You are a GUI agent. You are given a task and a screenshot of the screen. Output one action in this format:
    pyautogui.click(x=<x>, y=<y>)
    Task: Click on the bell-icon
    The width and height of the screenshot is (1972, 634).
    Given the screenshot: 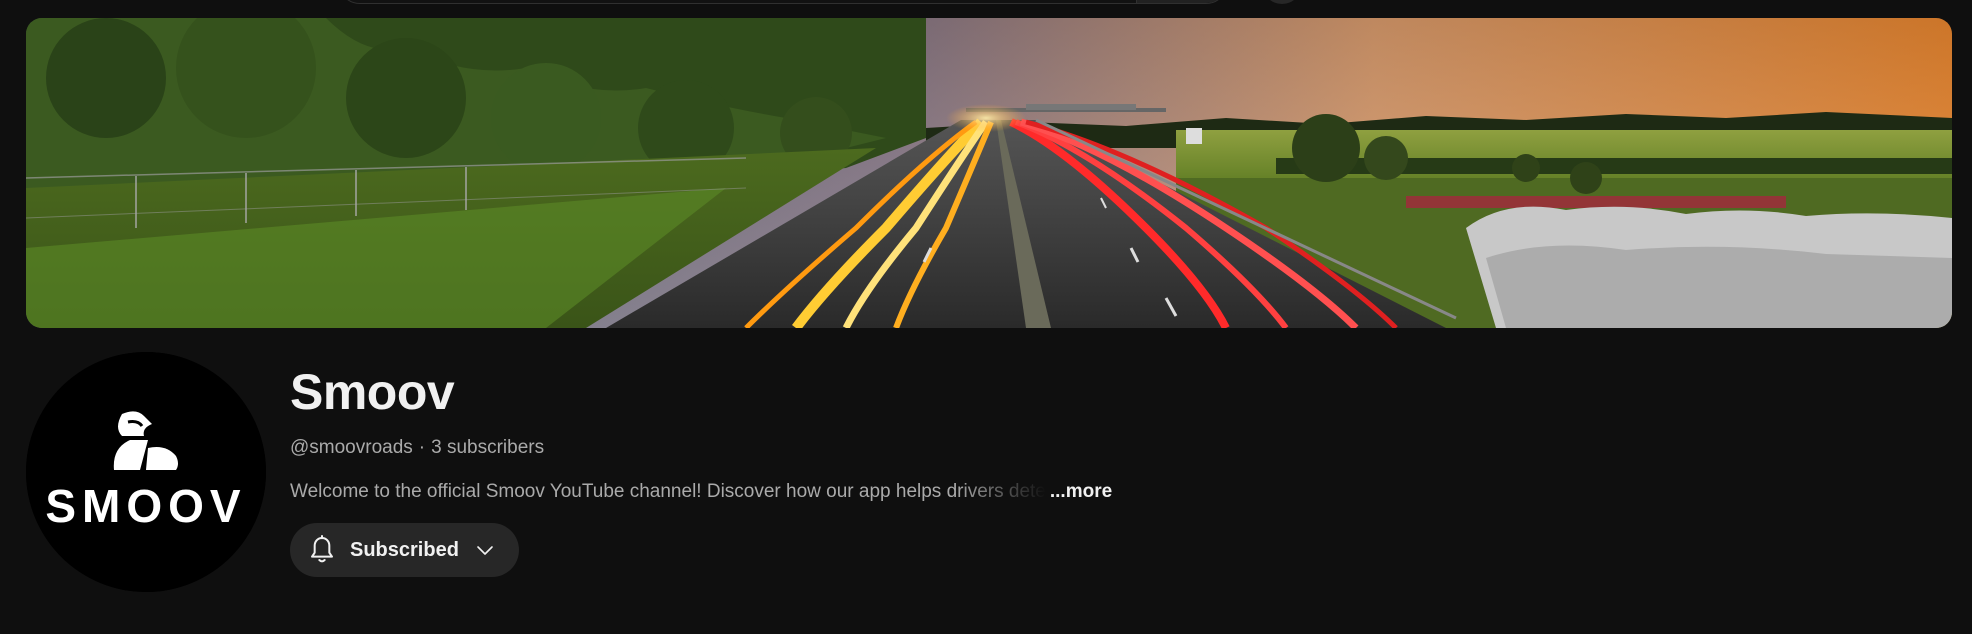 What is the action you would take?
    pyautogui.click(x=322, y=549)
    